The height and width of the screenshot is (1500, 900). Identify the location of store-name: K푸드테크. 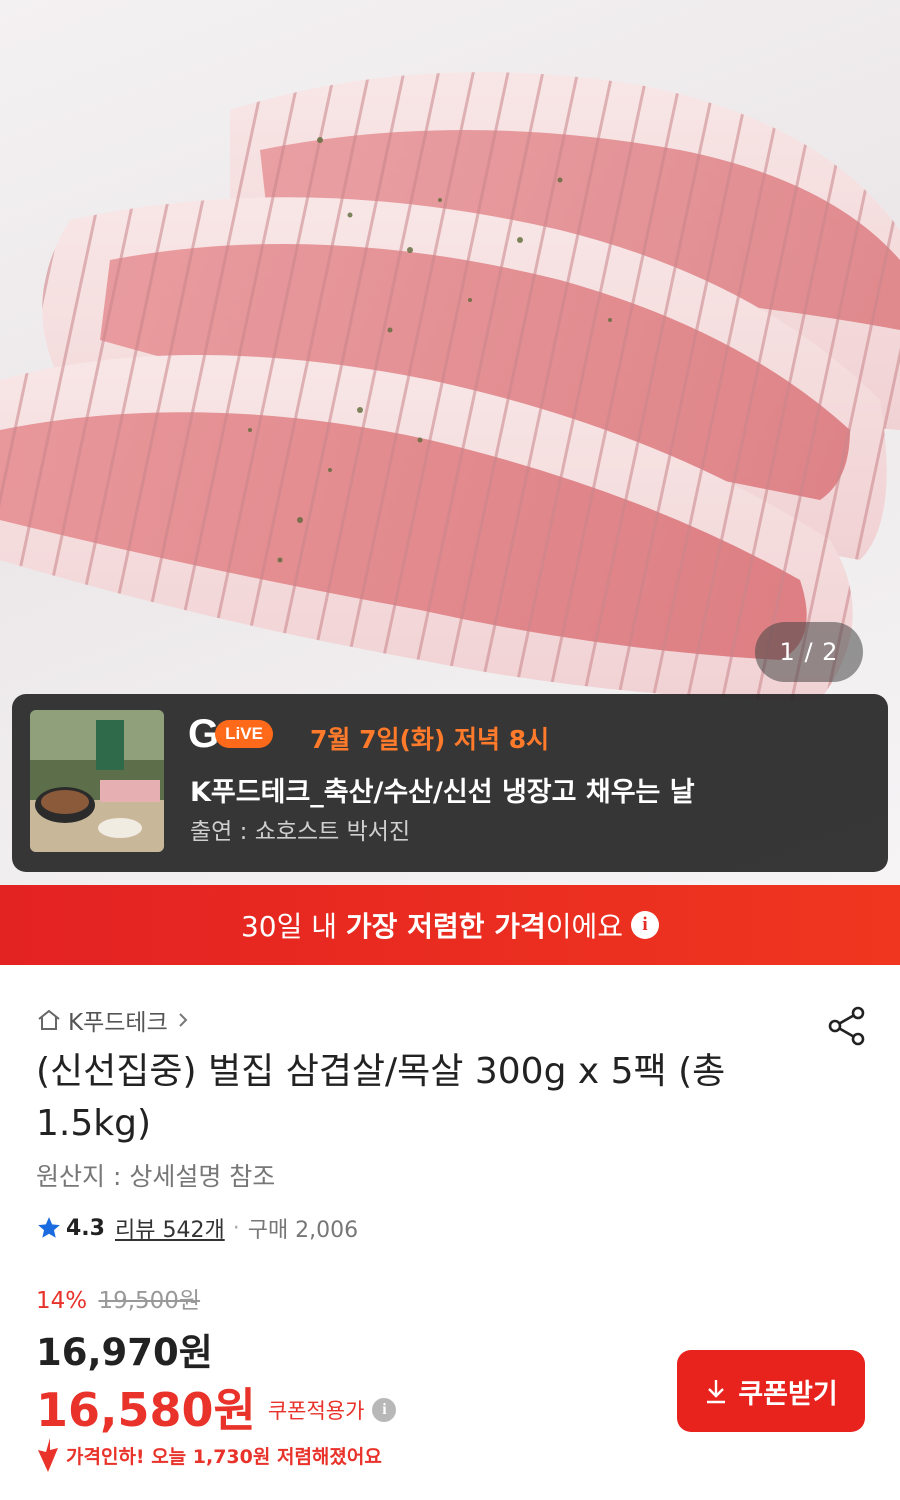
(118, 1023).